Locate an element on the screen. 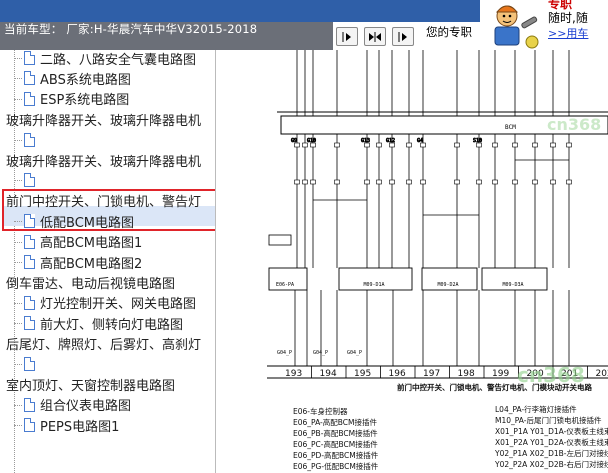 The height and width of the screenshot is (473, 608). connector-label: M09-D1A is located at coordinates (374, 285).